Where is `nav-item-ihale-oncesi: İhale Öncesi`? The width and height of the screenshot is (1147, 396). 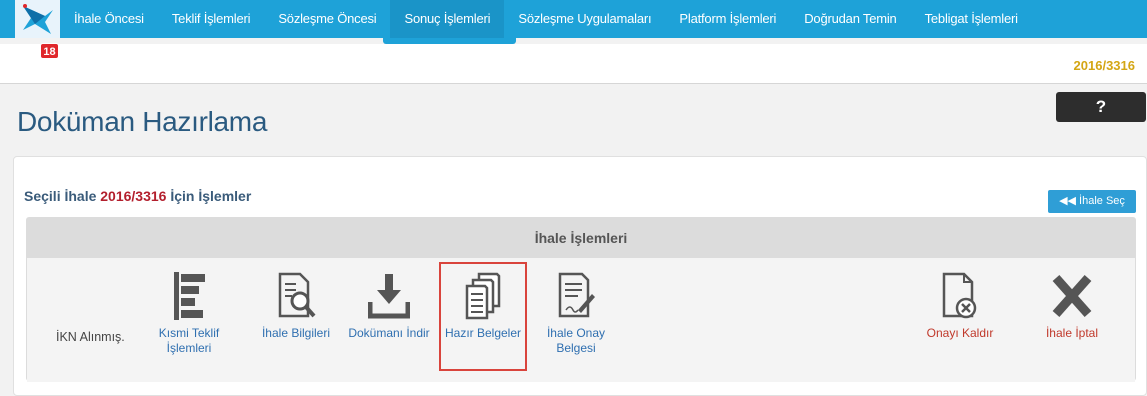 nav-item-ihale-oncesi: İhale Öncesi is located at coordinates (109, 19).